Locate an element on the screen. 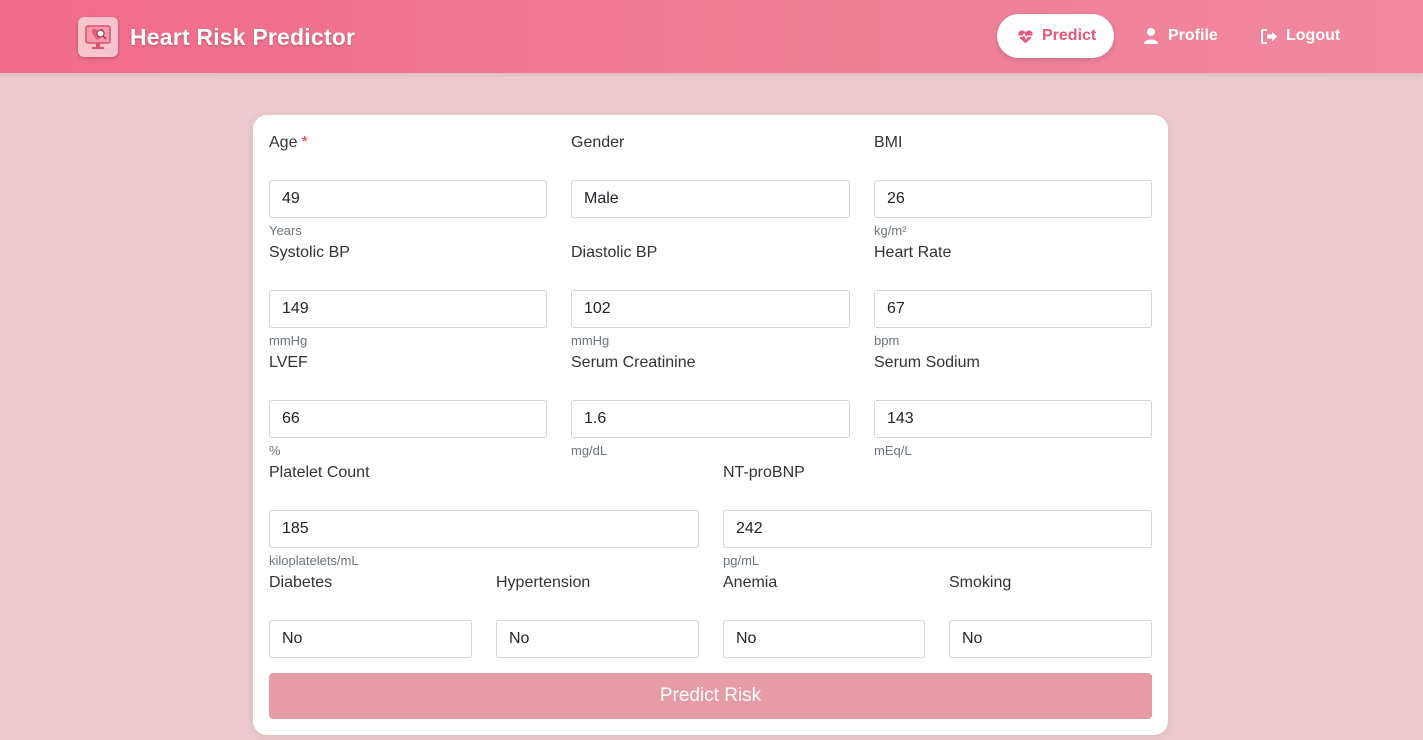 This screenshot has height=740, width=1423. nav-profile: Profile is located at coordinates (1180, 36).